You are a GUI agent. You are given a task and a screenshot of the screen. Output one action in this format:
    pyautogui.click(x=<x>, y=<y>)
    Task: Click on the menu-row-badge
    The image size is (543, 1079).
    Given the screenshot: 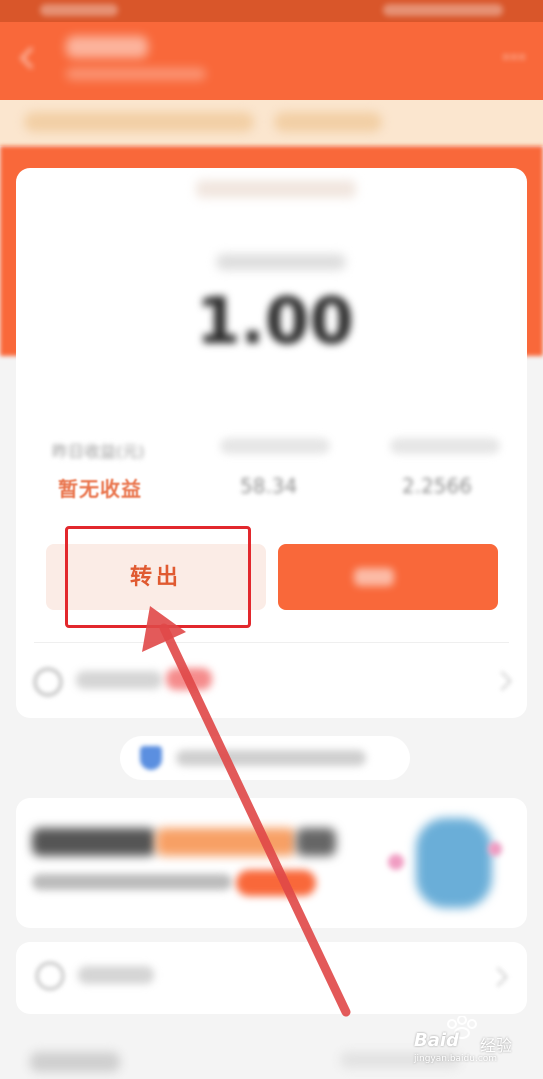 What is the action you would take?
    pyautogui.click(x=189, y=679)
    